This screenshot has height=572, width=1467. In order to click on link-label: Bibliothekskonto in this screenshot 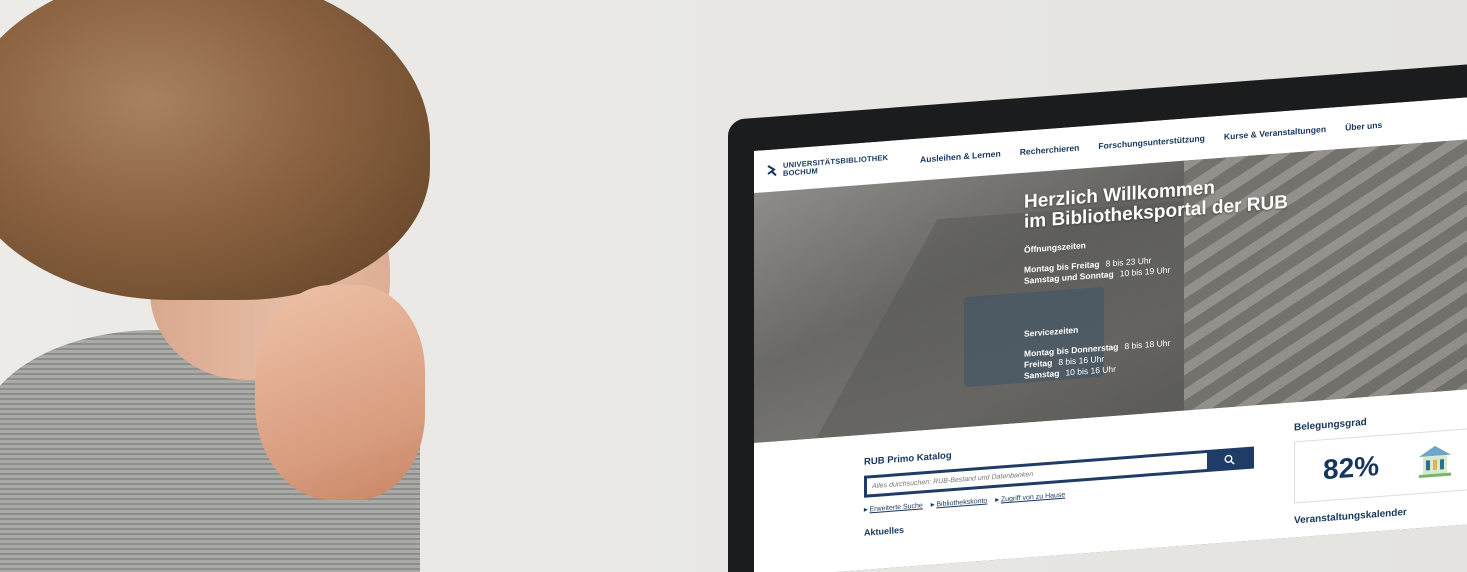, I will do `click(961, 503)`.